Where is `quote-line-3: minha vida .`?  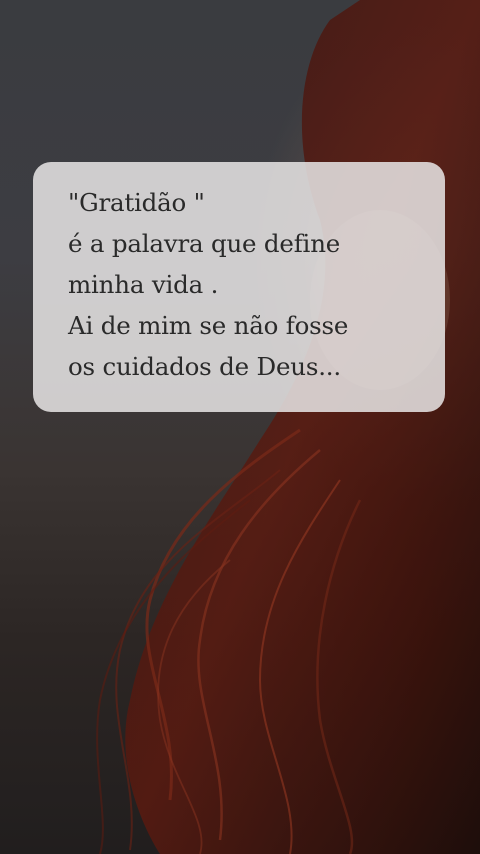
quote-line-3: minha vida . is located at coordinates (143, 284).